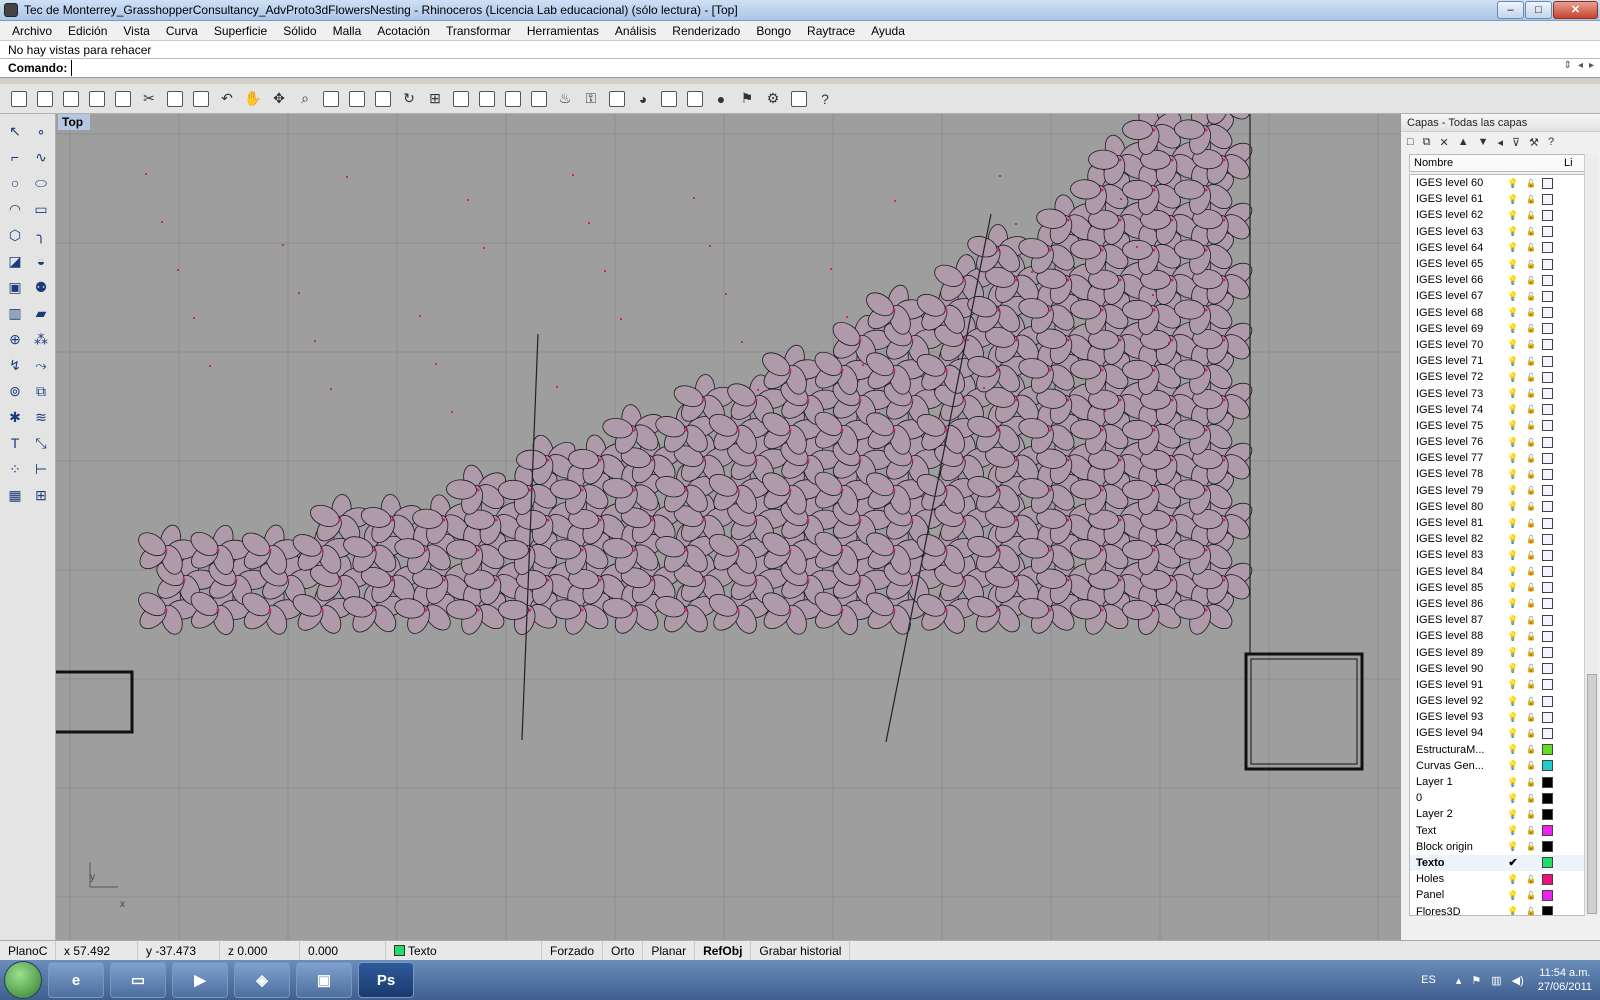  I want to click on surface-icon: ◪, so click(15, 261).